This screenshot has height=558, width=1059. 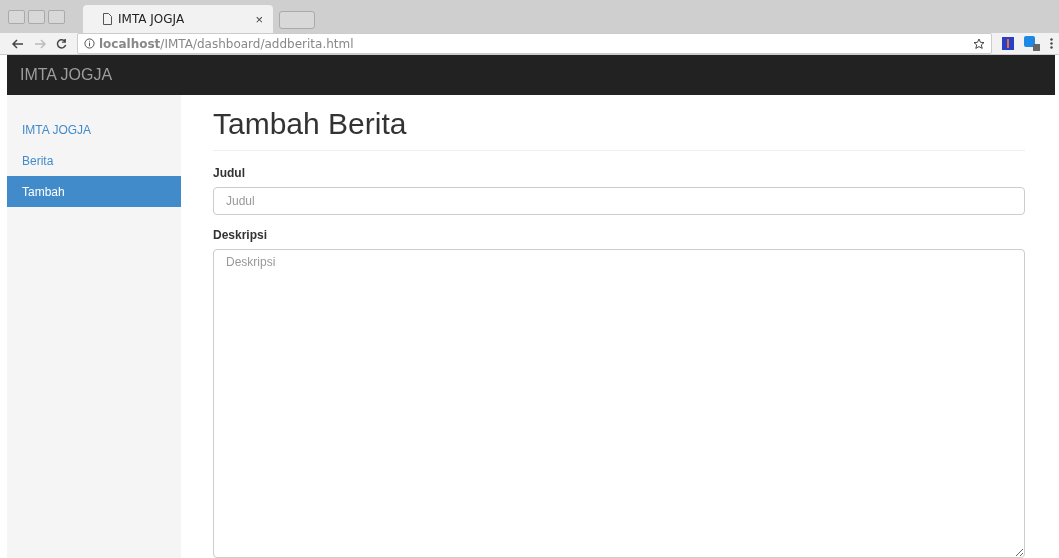 What do you see at coordinates (40, 43) in the screenshot?
I see `forward-icon` at bounding box center [40, 43].